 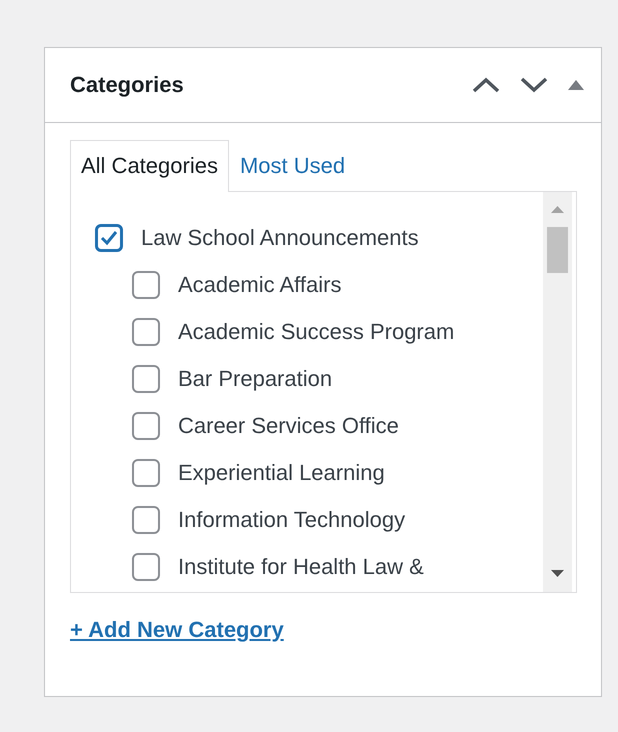 What do you see at coordinates (288, 425) in the screenshot?
I see `category-label: Career Services Office` at bounding box center [288, 425].